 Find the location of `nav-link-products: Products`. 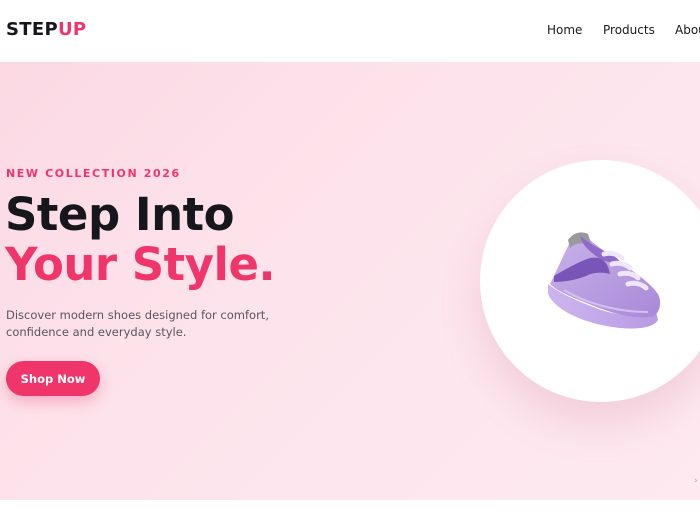

nav-link-products: Products is located at coordinates (629, 30).